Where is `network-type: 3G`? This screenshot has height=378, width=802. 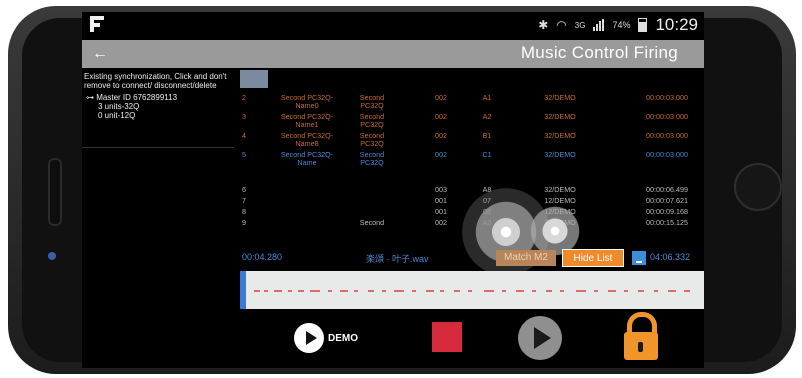 network-type: 3G is located at coordinates (580, 25).